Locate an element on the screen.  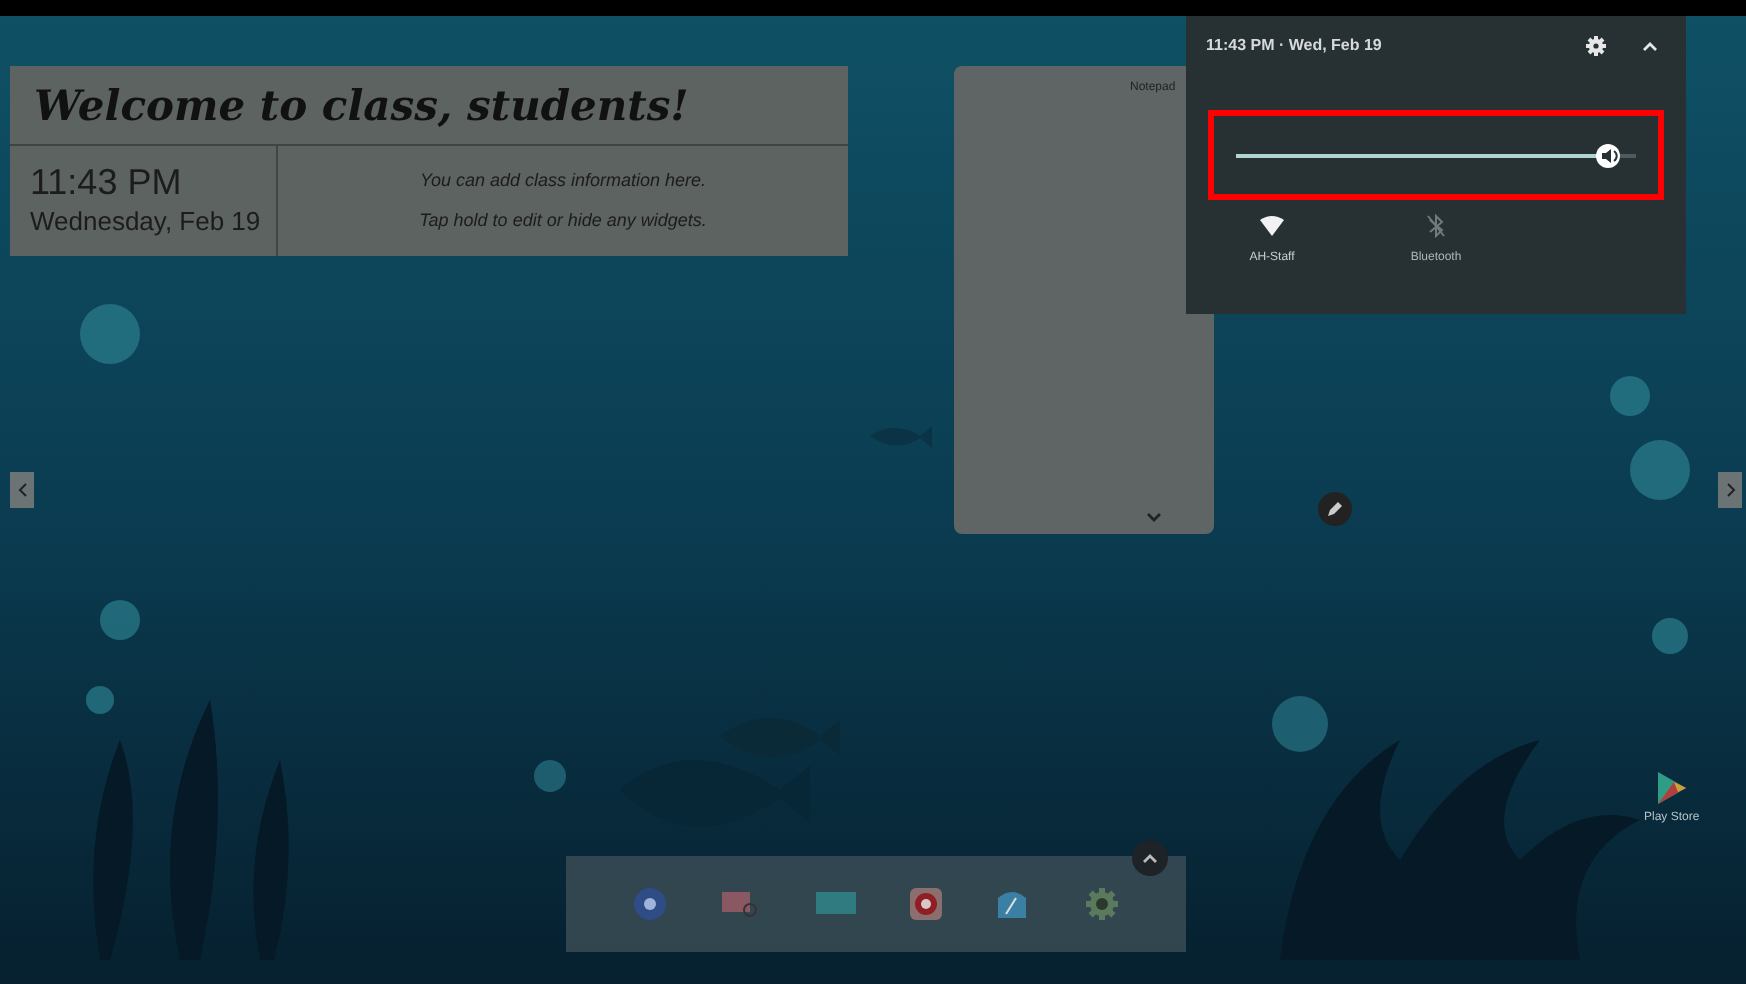
info-text: You can add class information here. is located at coordinates (563, 180).